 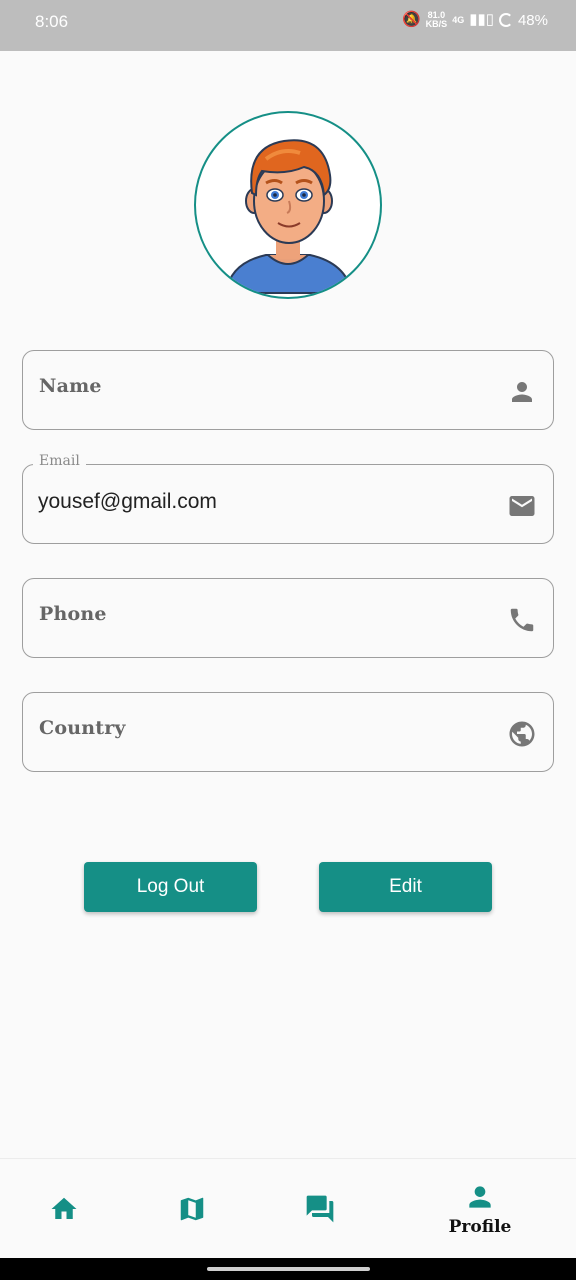 I want to click on network-type: 4G, so click(x=458, y=19).